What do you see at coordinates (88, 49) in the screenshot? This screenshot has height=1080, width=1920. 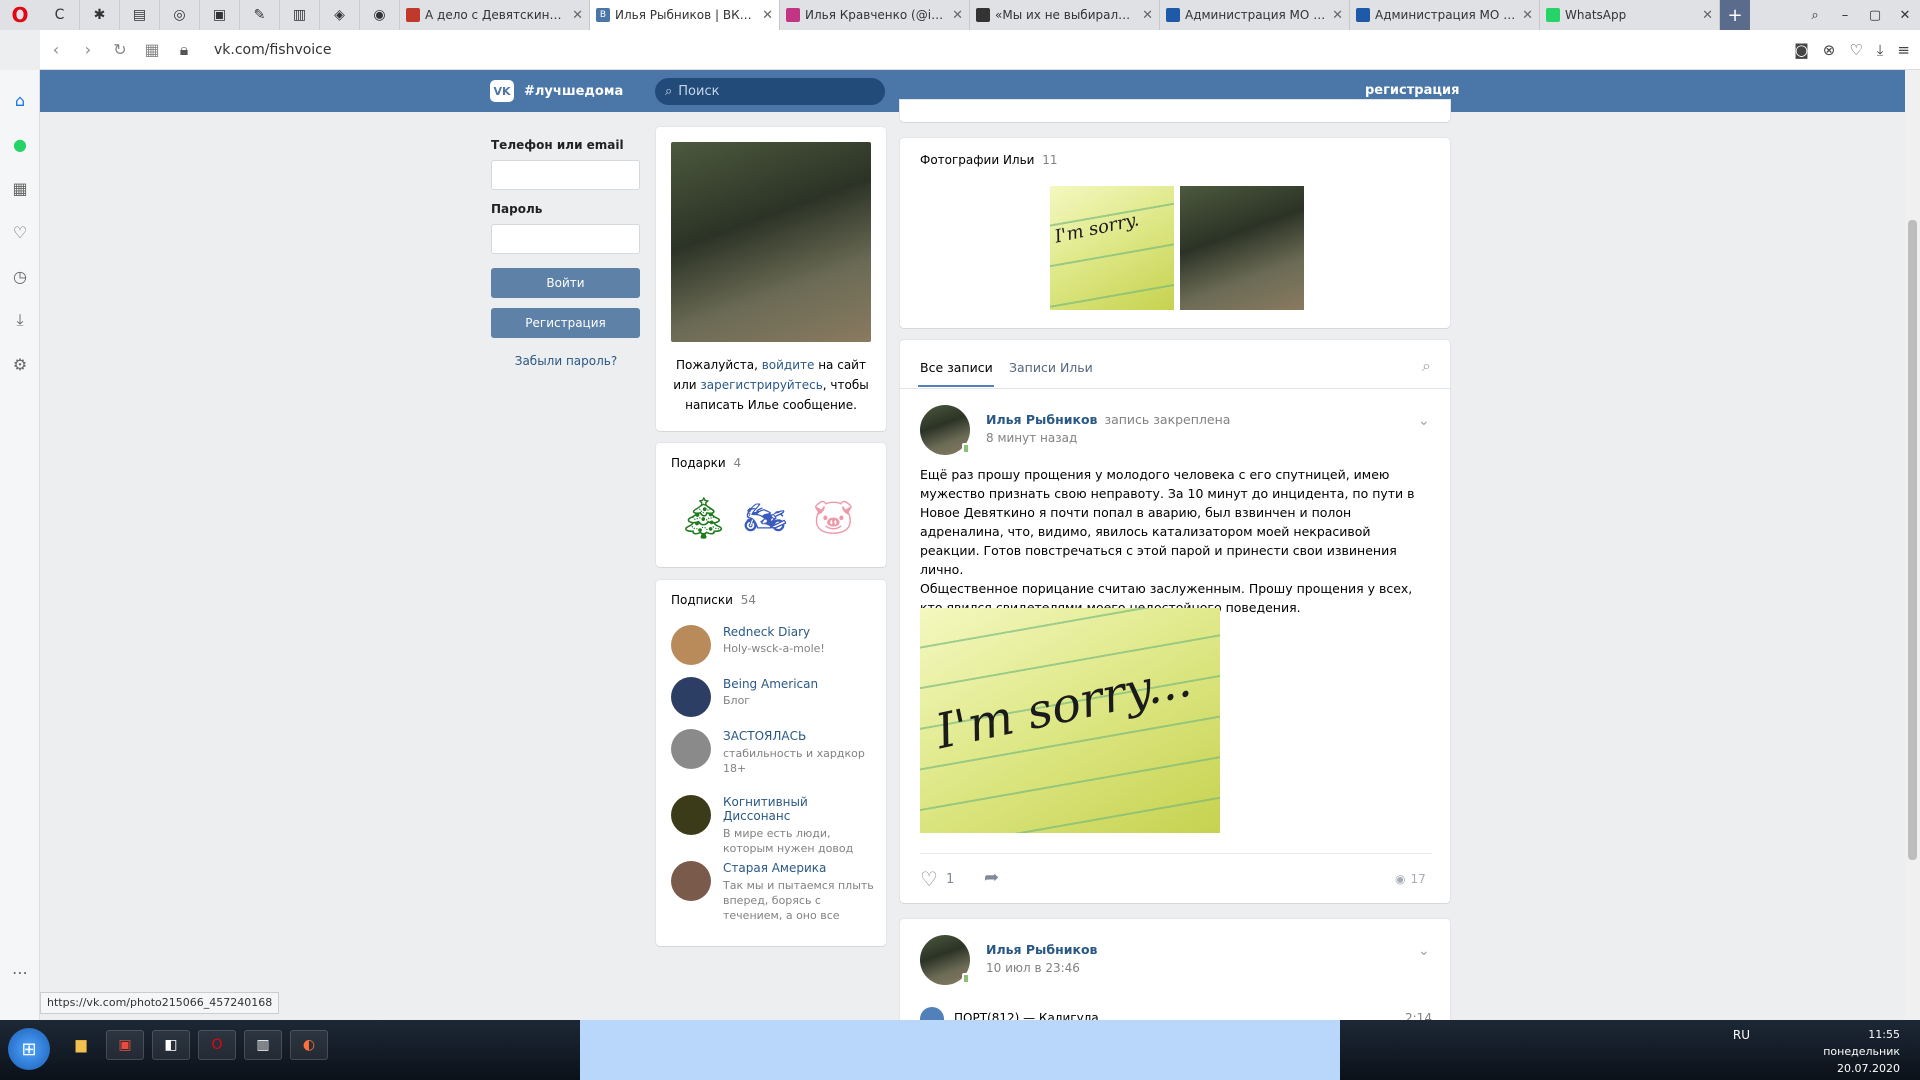 I see `forward-icon: ›` at bounding box center [88, 49].